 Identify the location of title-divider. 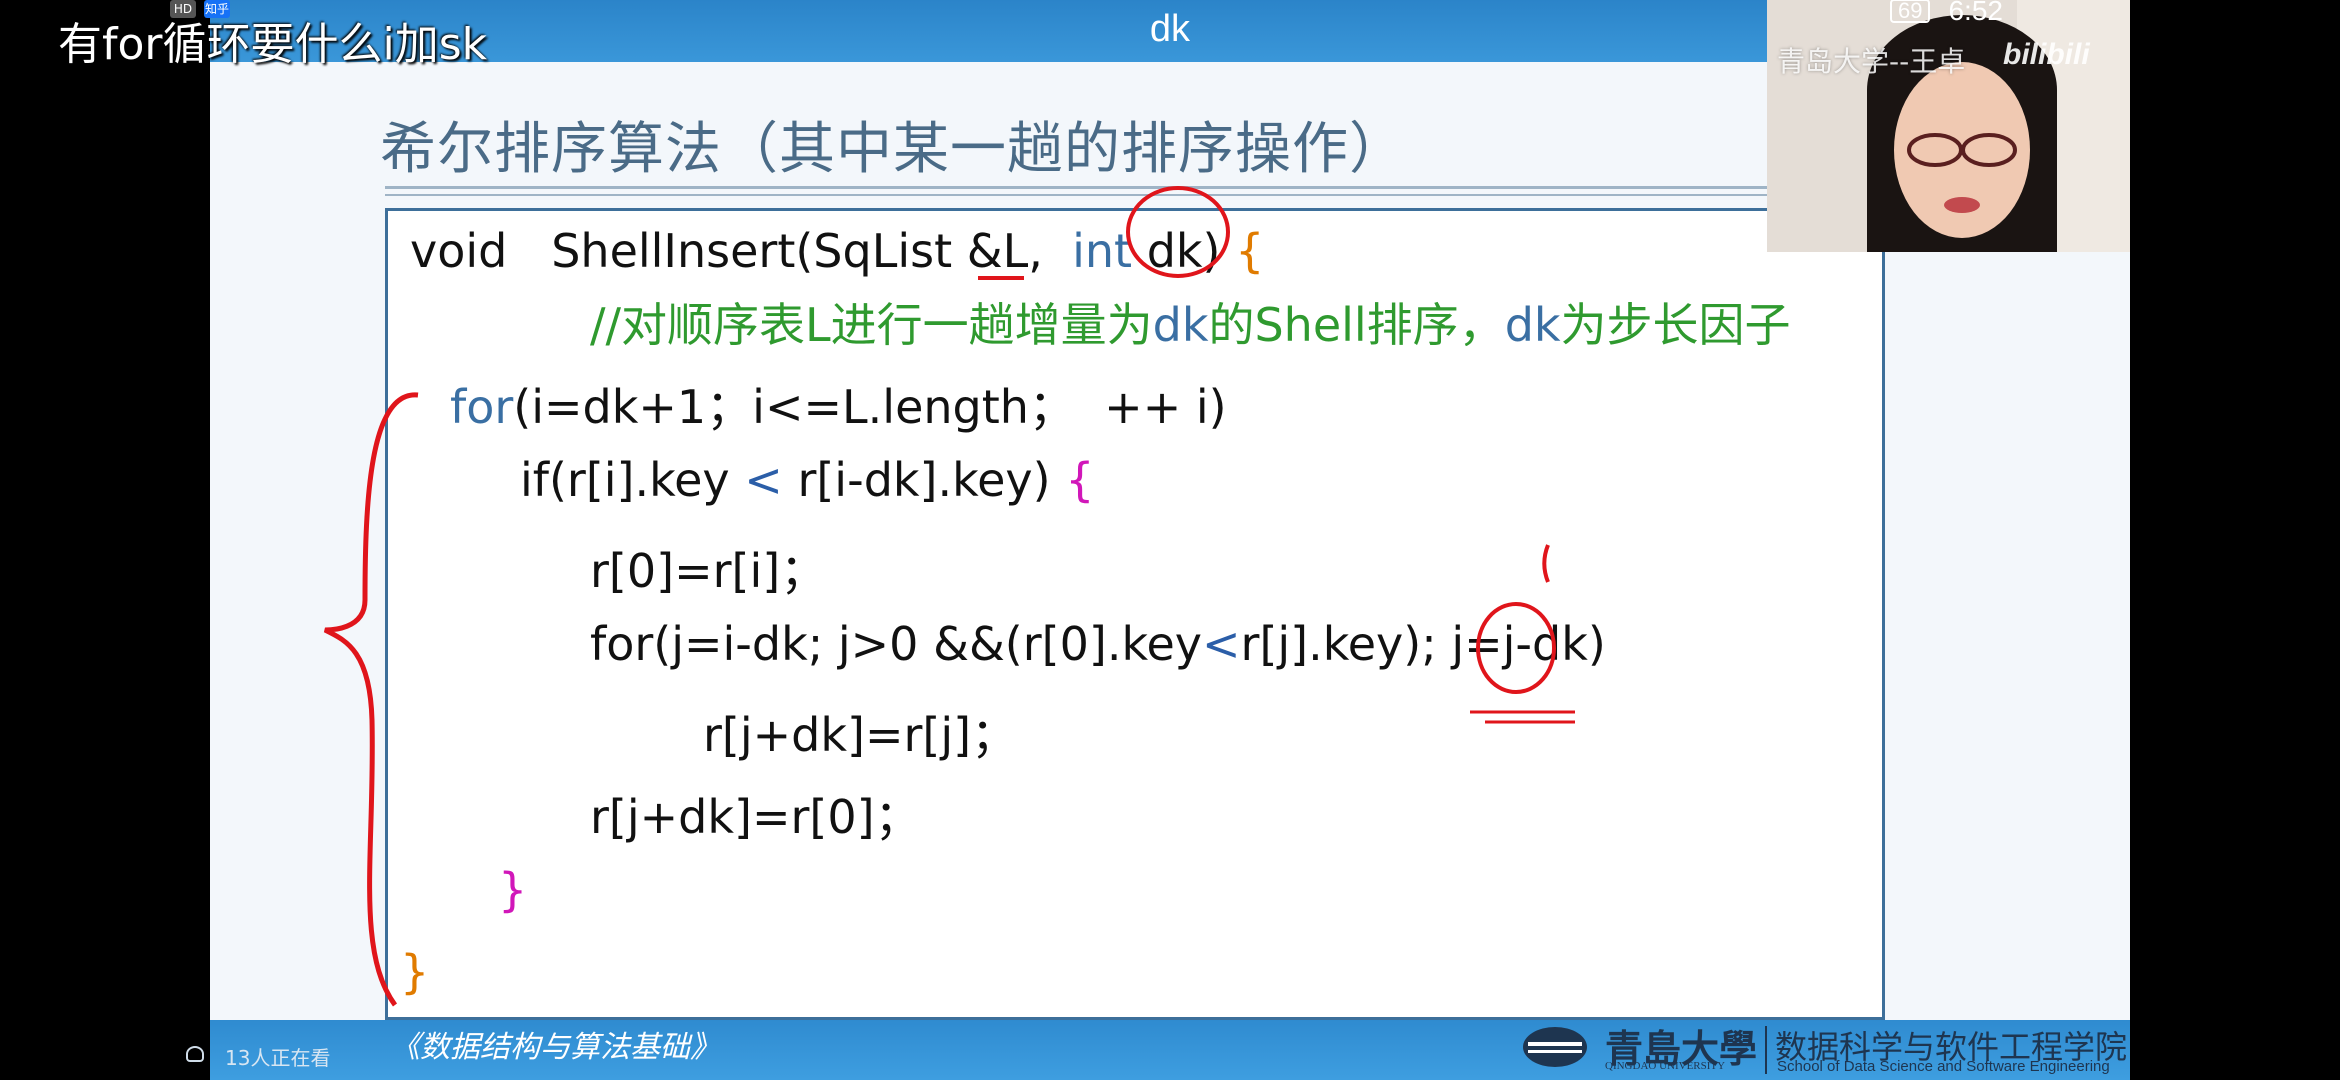
(1185, 191).